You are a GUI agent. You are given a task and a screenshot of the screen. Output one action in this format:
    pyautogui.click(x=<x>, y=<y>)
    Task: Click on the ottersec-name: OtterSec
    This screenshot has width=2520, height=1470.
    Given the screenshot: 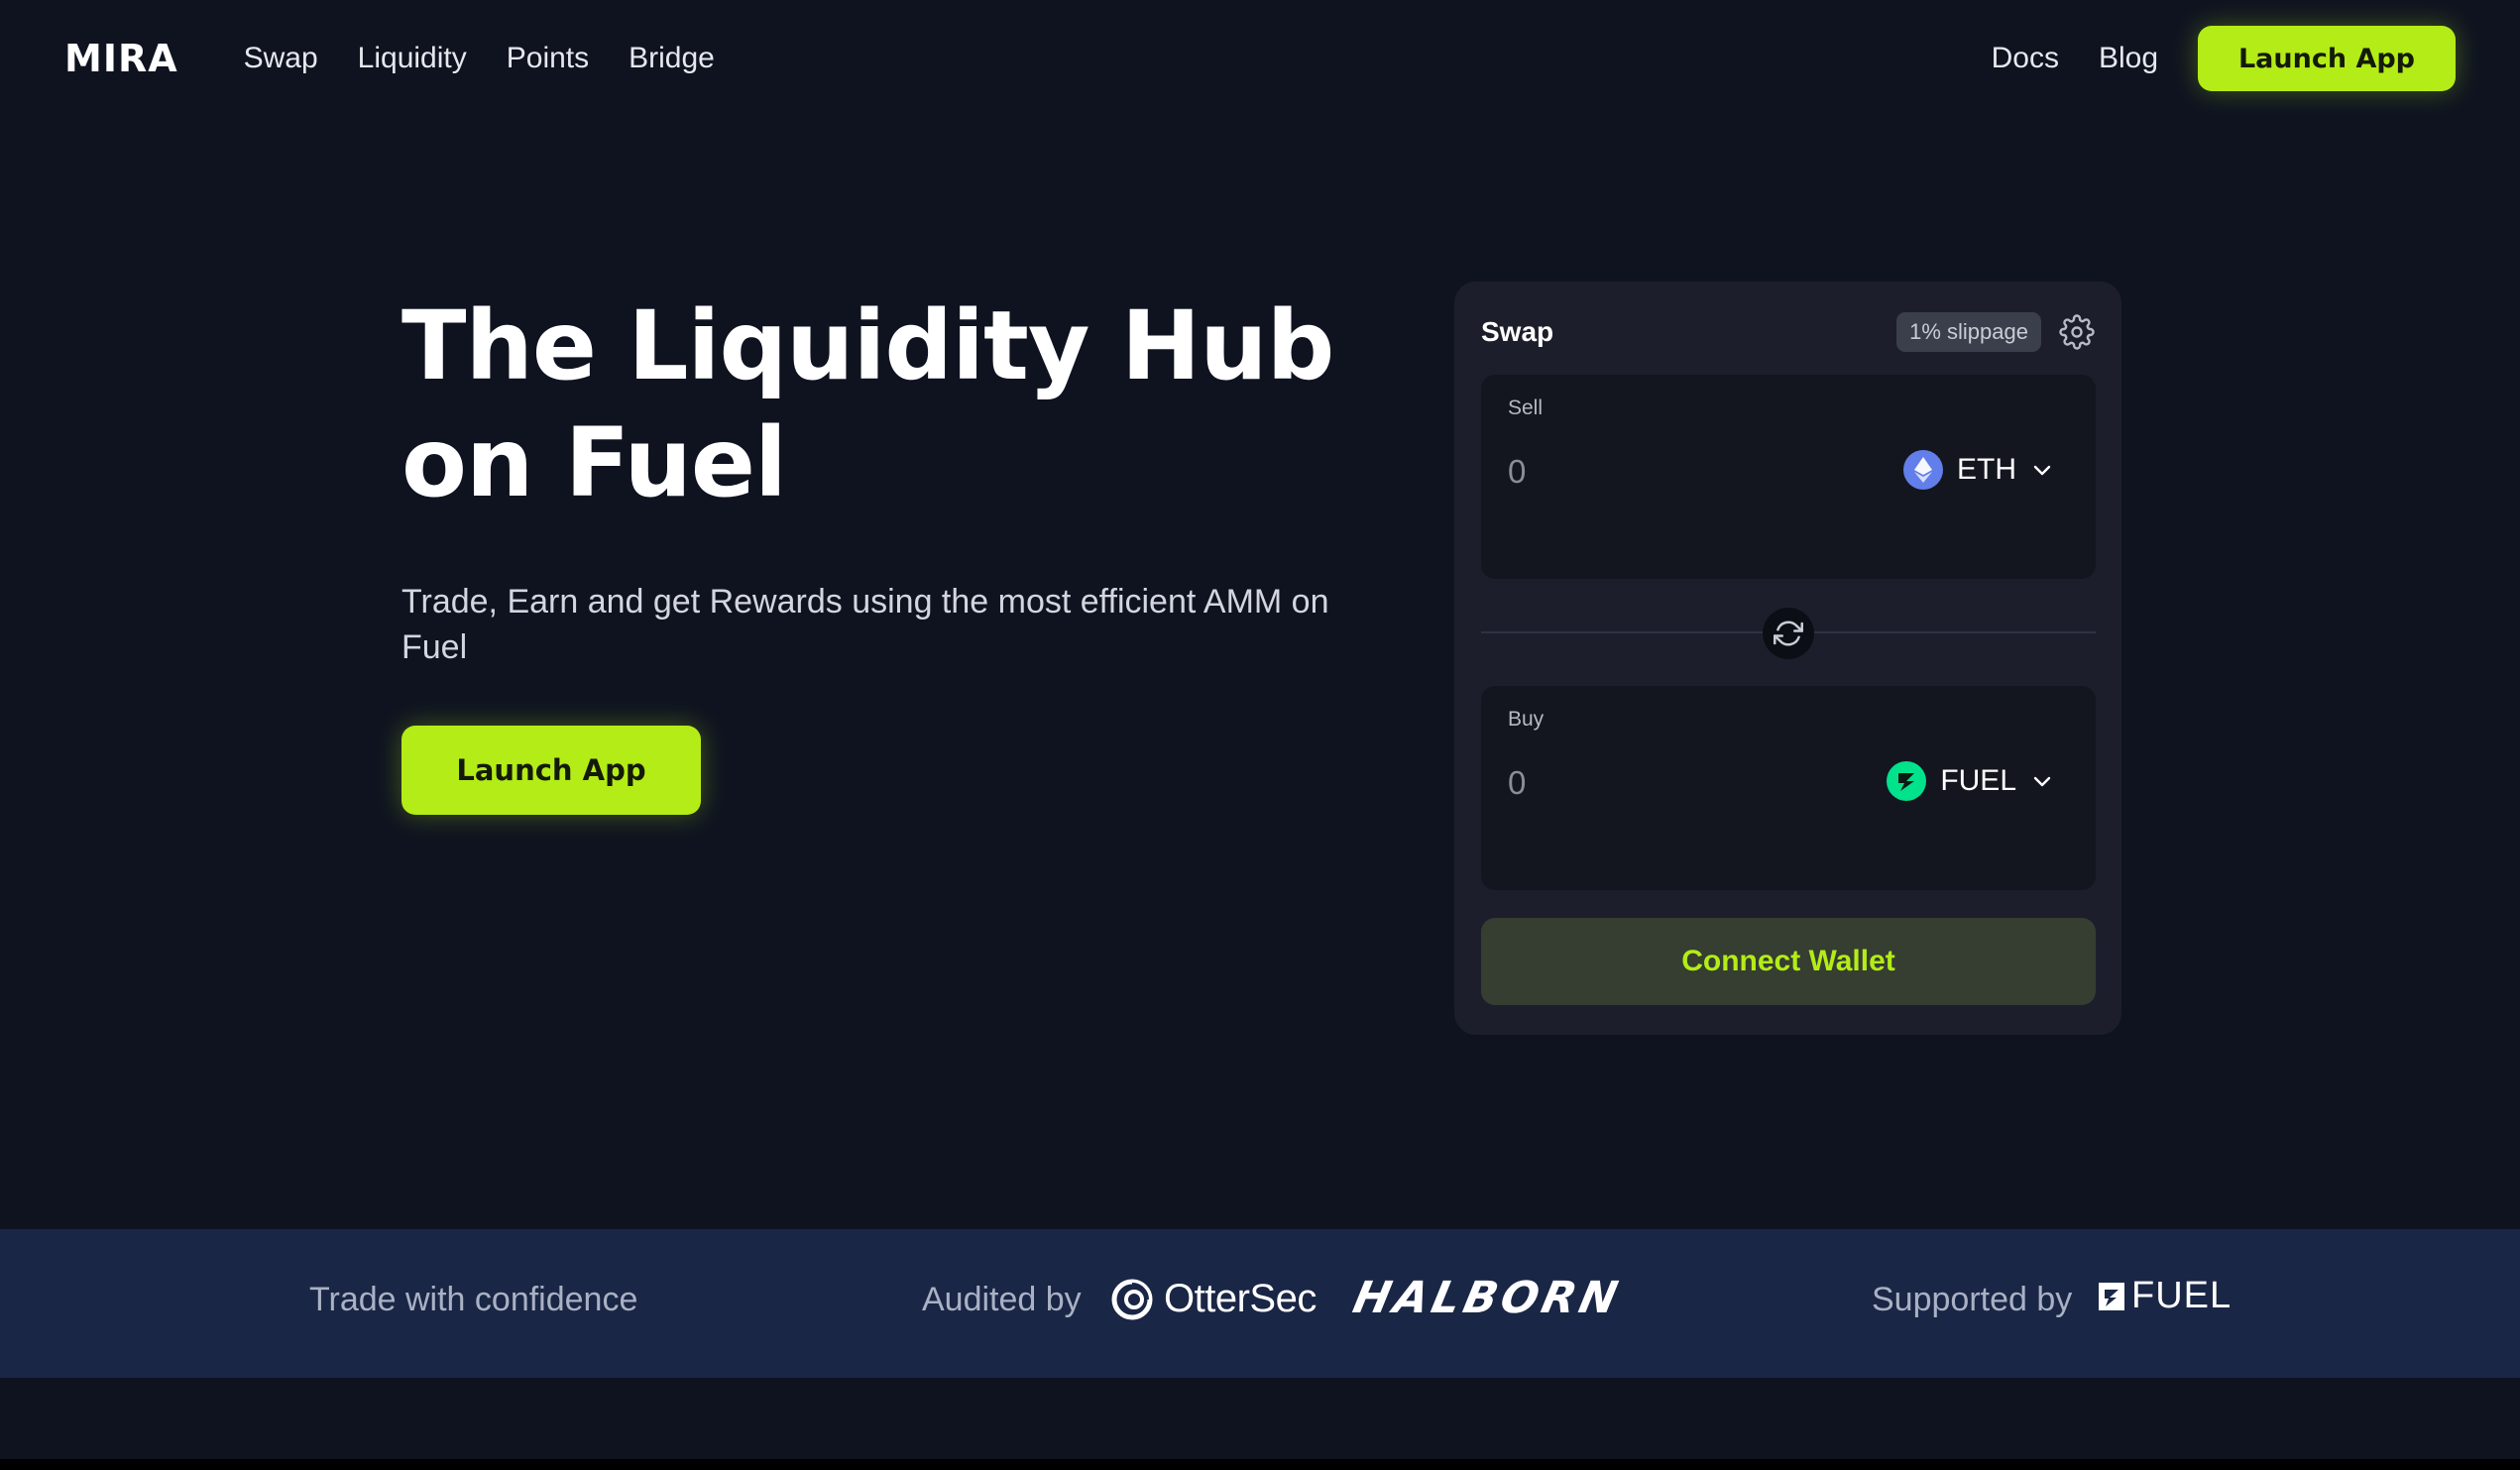 What is the action you would take?
    pyautogui.click(x=1240, y=1298)
    